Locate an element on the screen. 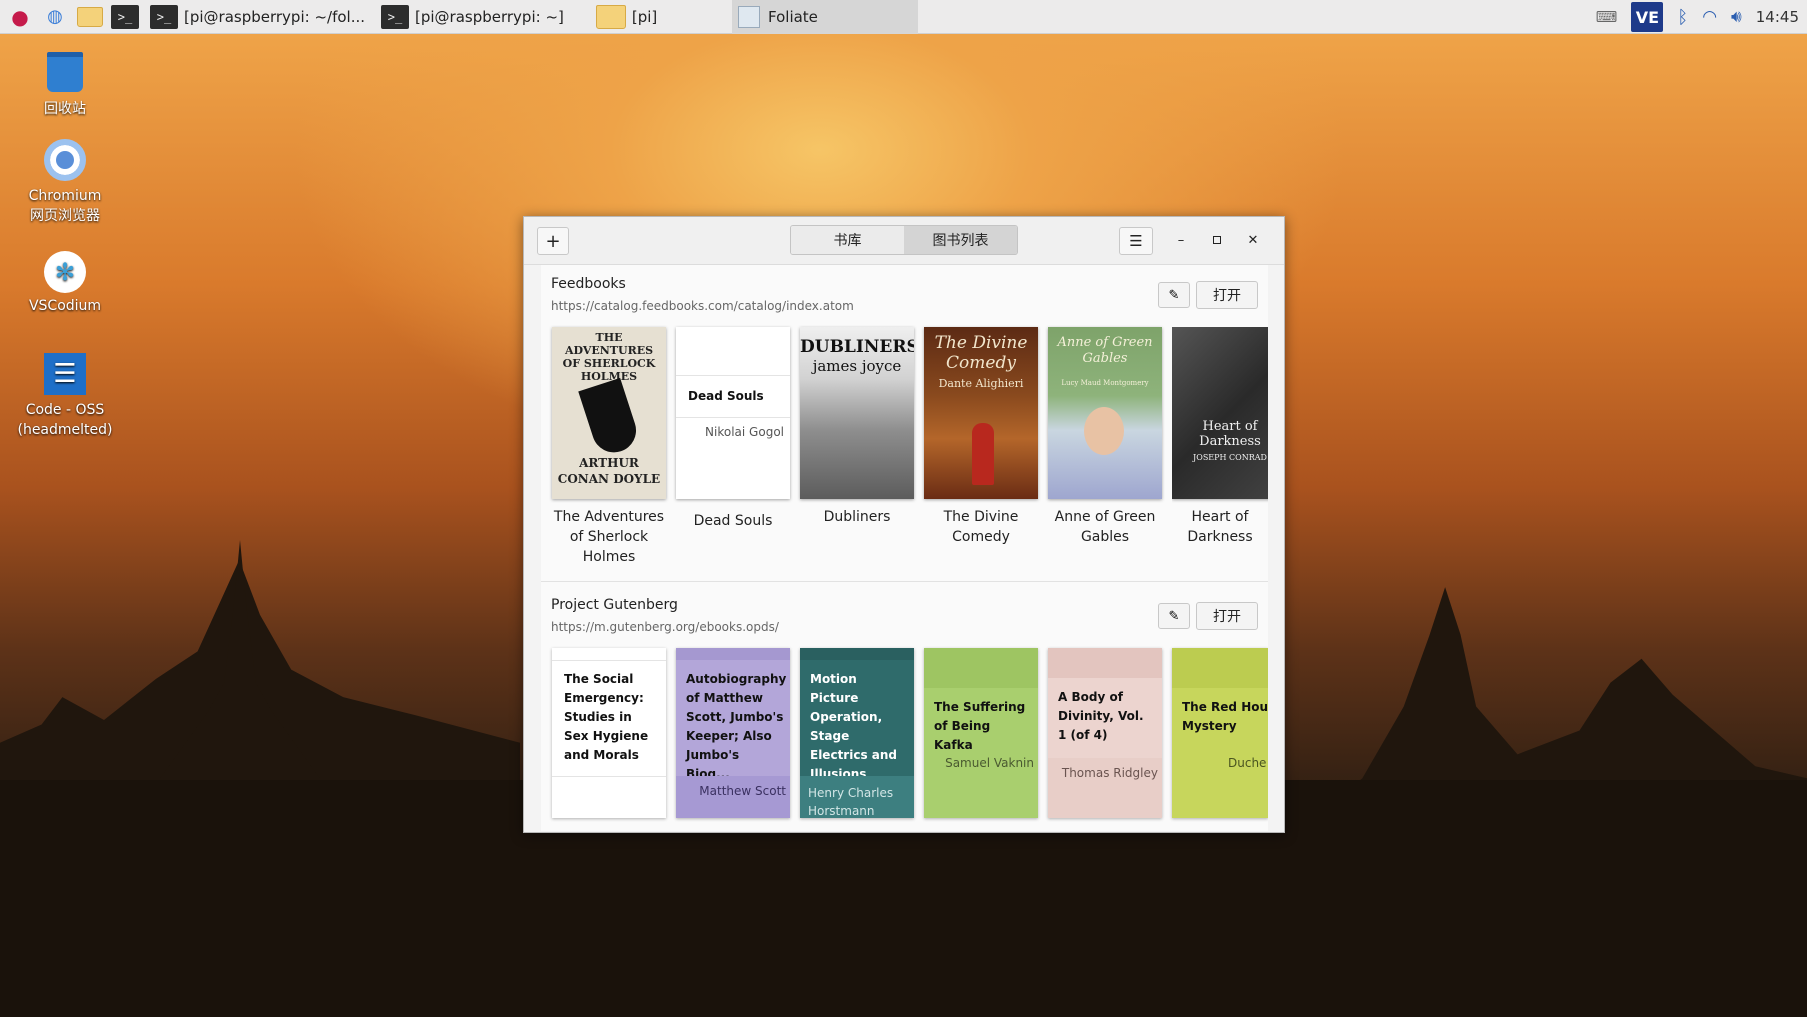 This screenshot has height=1017, width=1807. hamburger-icon: ☰ is located at coordinates (1136, 241).